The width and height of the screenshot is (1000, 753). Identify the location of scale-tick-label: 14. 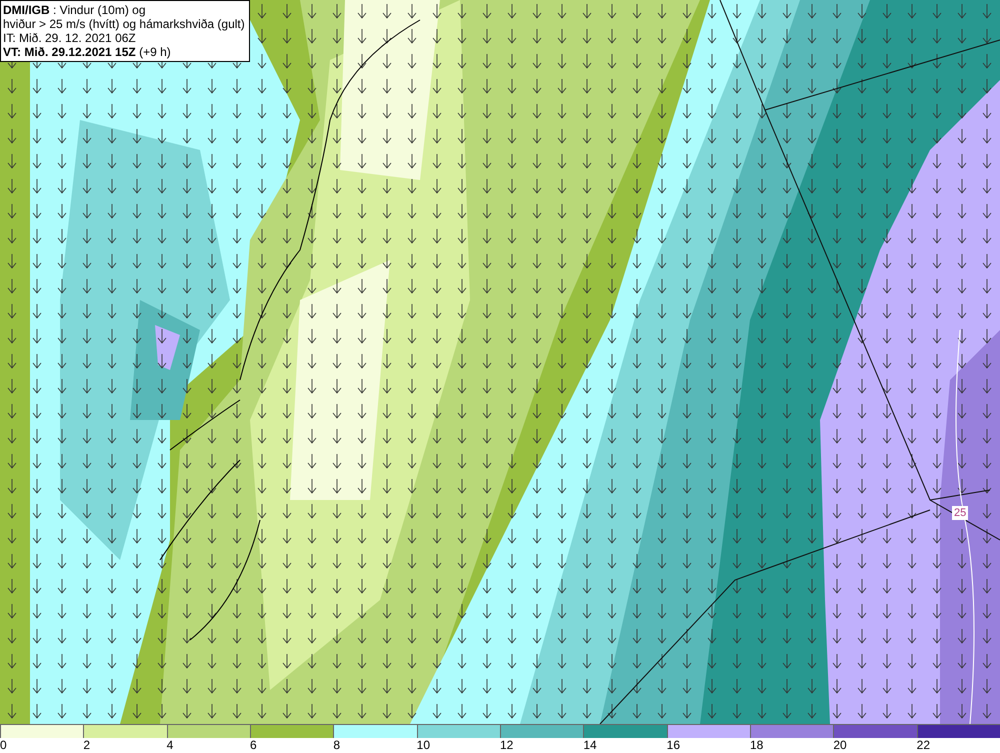
(590, 745).